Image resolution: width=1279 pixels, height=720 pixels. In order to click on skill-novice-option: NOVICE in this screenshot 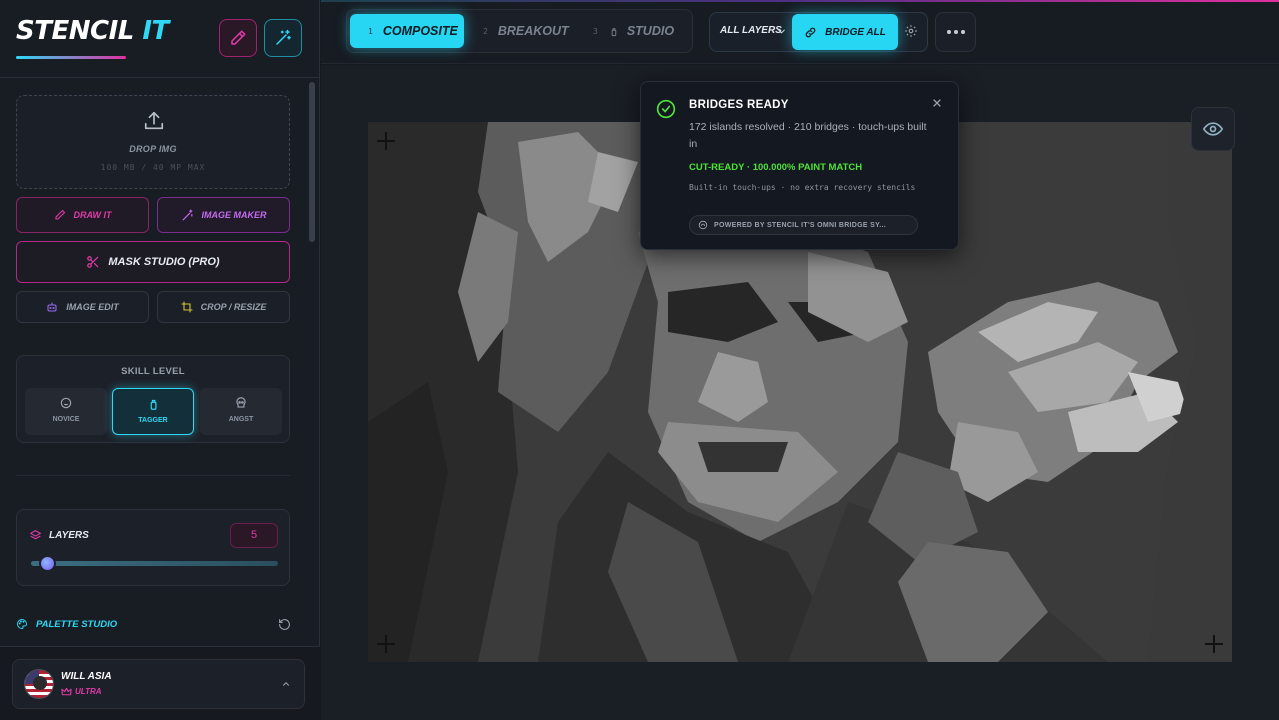, I will do `click(66, 411)`.